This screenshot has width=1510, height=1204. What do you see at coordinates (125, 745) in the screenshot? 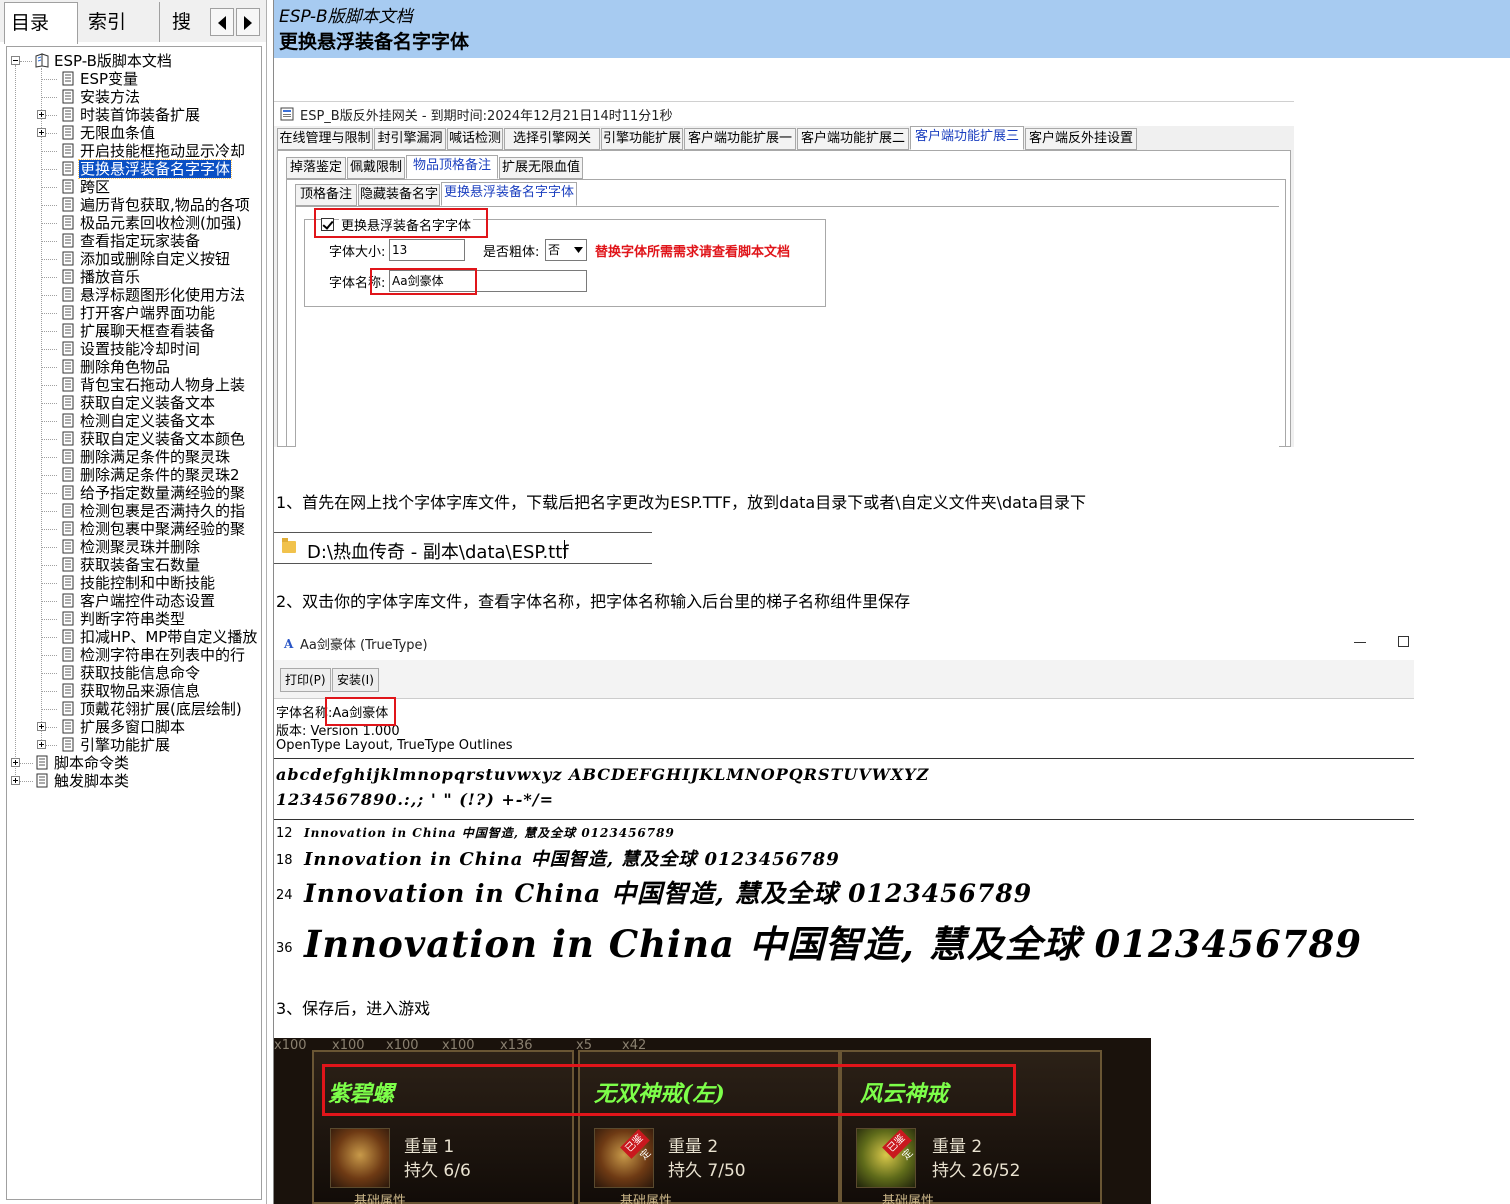
I see `tree-item-label: 引擎功能扩展` at bounding box center [125, 745].